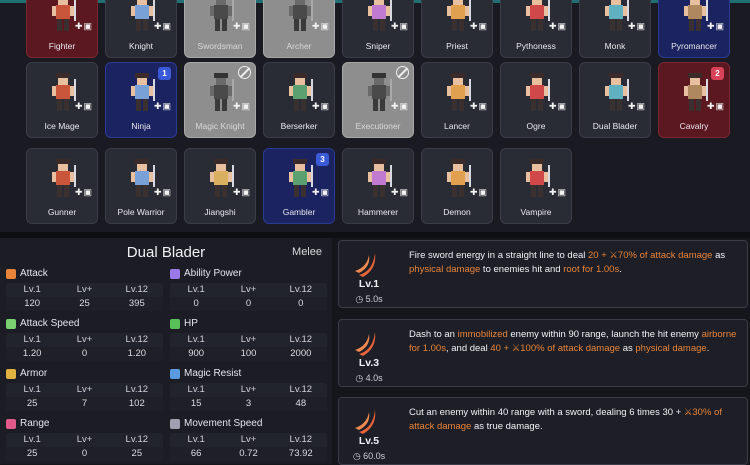 This screenshot has height=465, width=750. What do you see at coordinates (248, 397) in the screenshot?
I see `stat-table: Lv.1 Lv+ Lv.12 15 3 48` at bounding box center [248, 397].